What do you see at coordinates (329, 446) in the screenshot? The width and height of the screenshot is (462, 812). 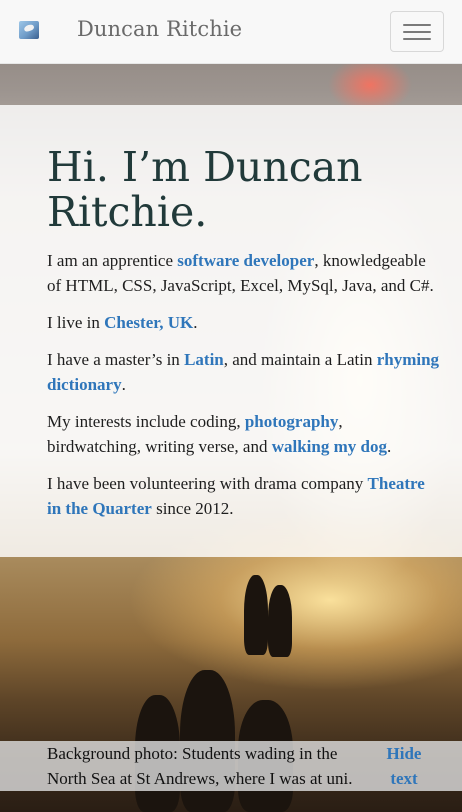 I see `walking-my-dog-link: walking my dog` at bounding box center [329, 446].